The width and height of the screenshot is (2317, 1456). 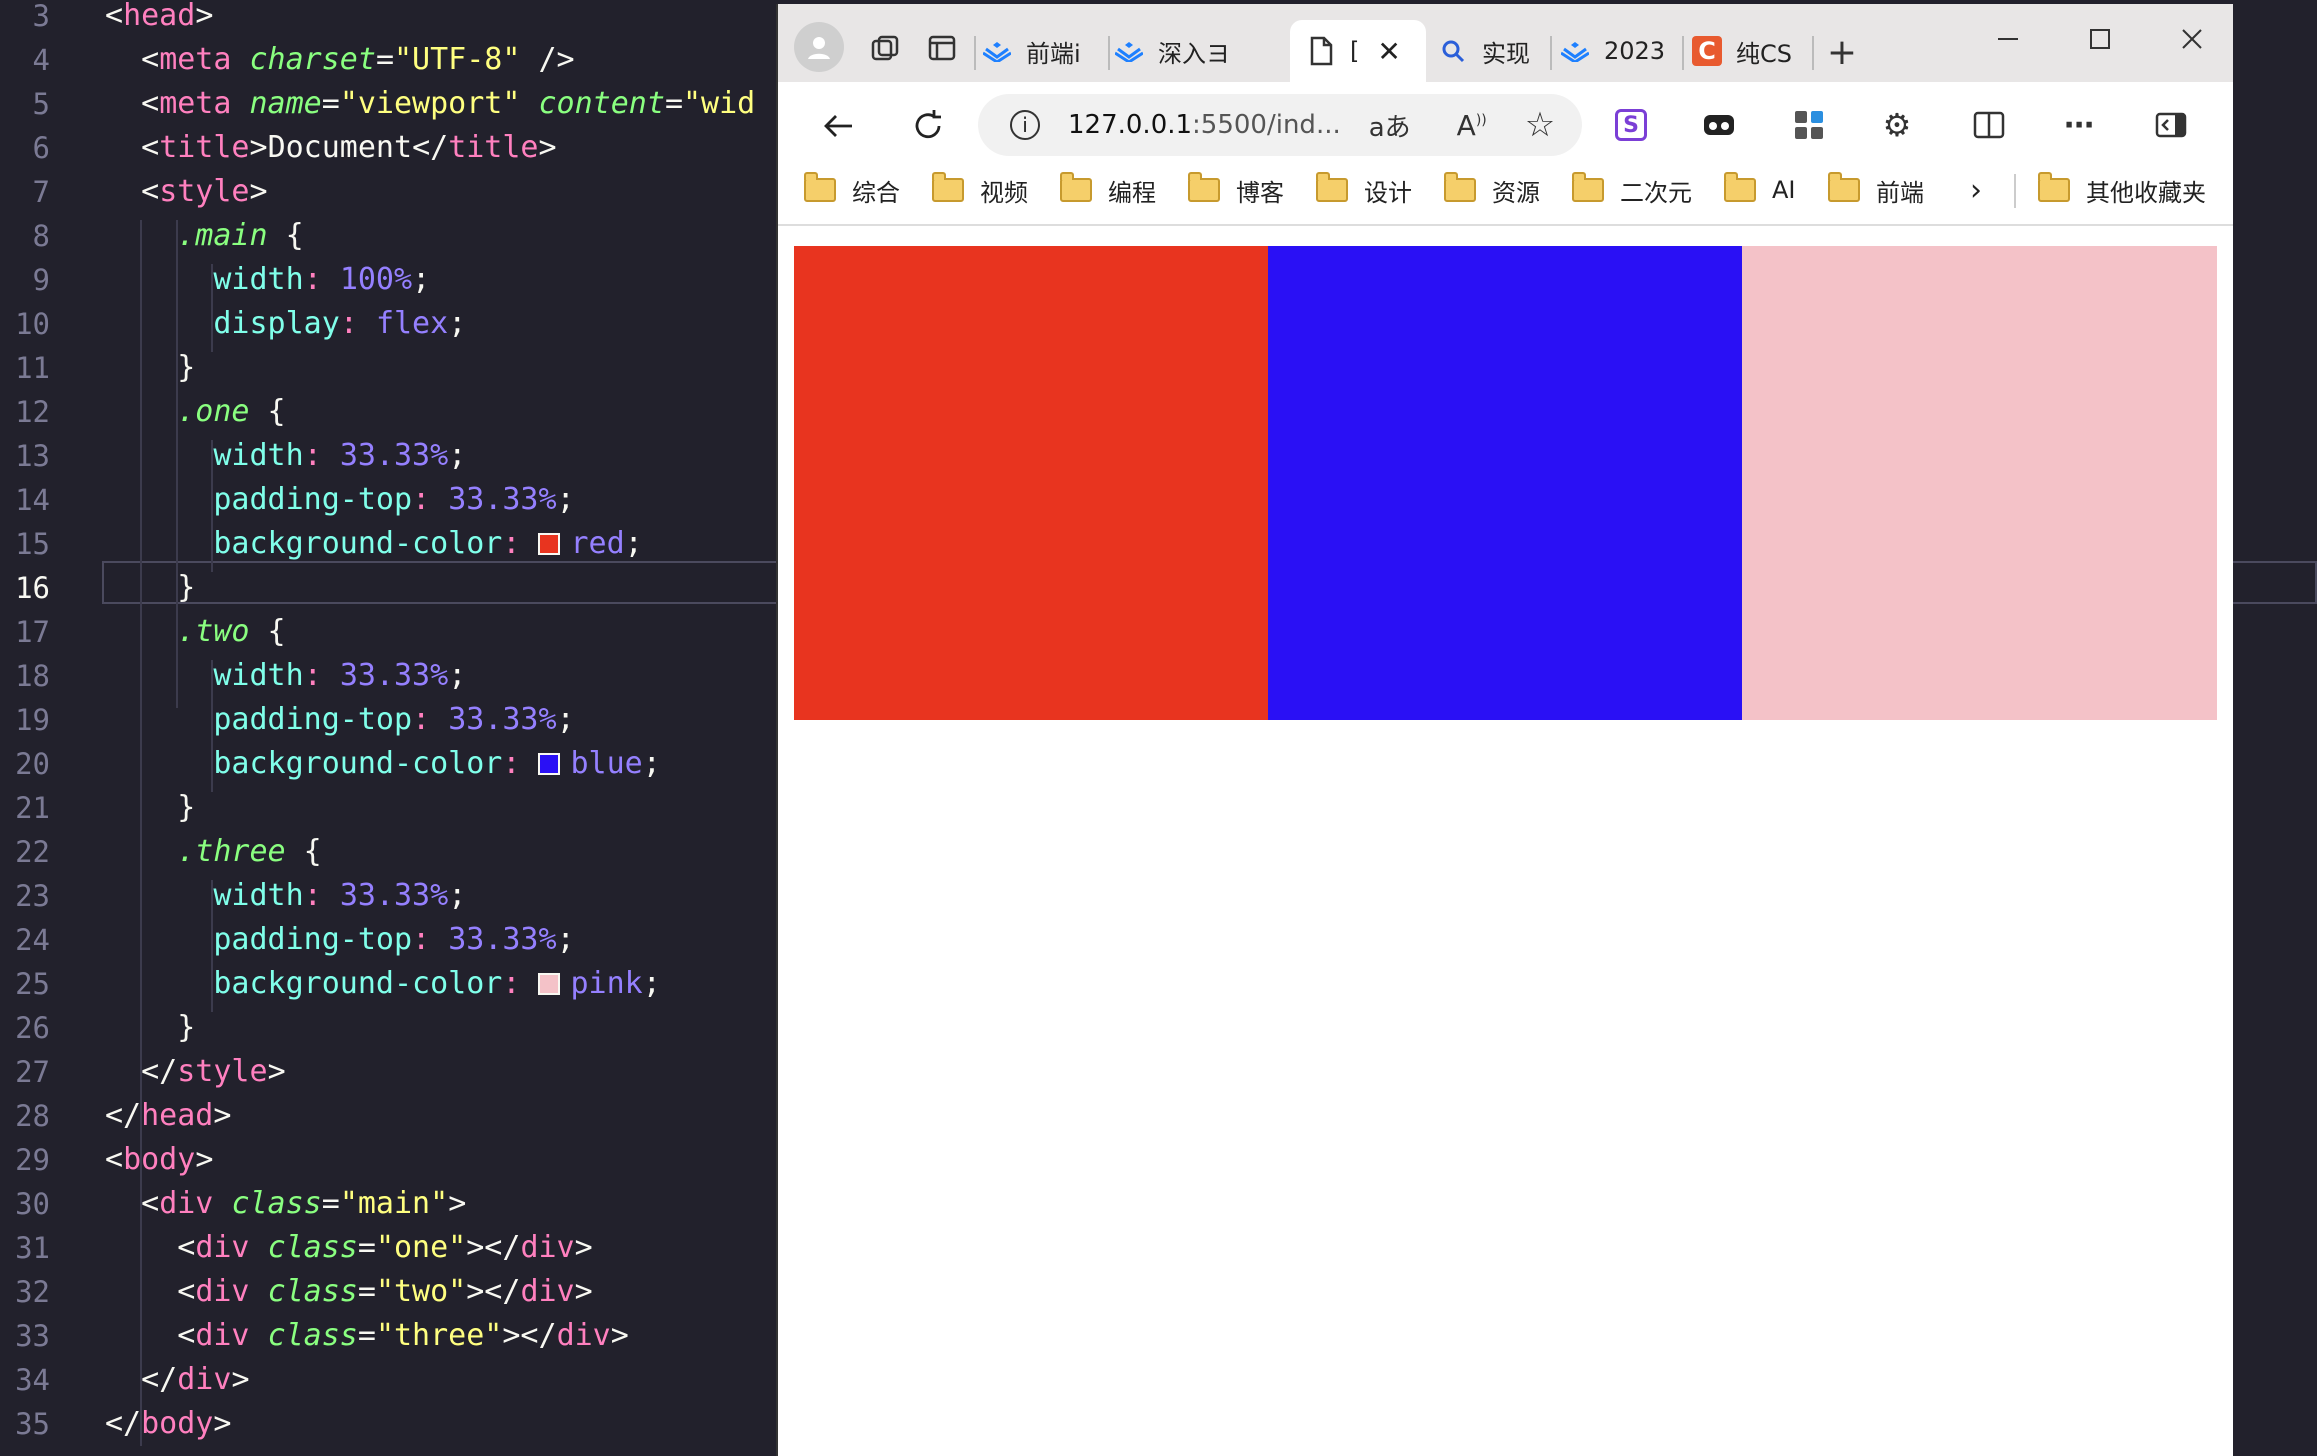 I want to click on line-number: 13, so click(x=32, y=456).